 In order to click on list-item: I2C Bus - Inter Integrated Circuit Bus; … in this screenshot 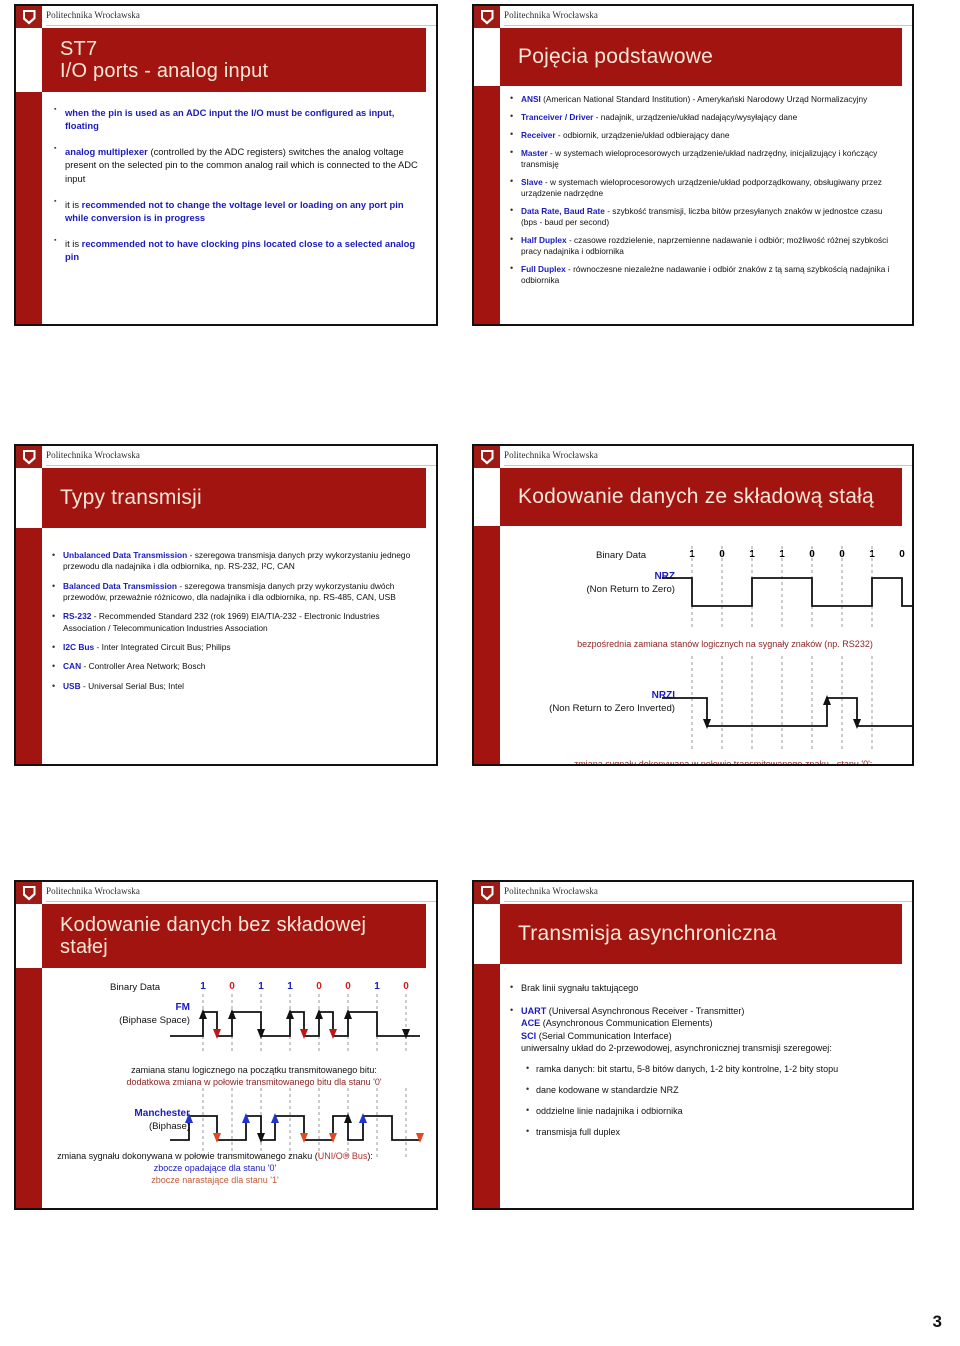, I will do `click(237, 647)`.